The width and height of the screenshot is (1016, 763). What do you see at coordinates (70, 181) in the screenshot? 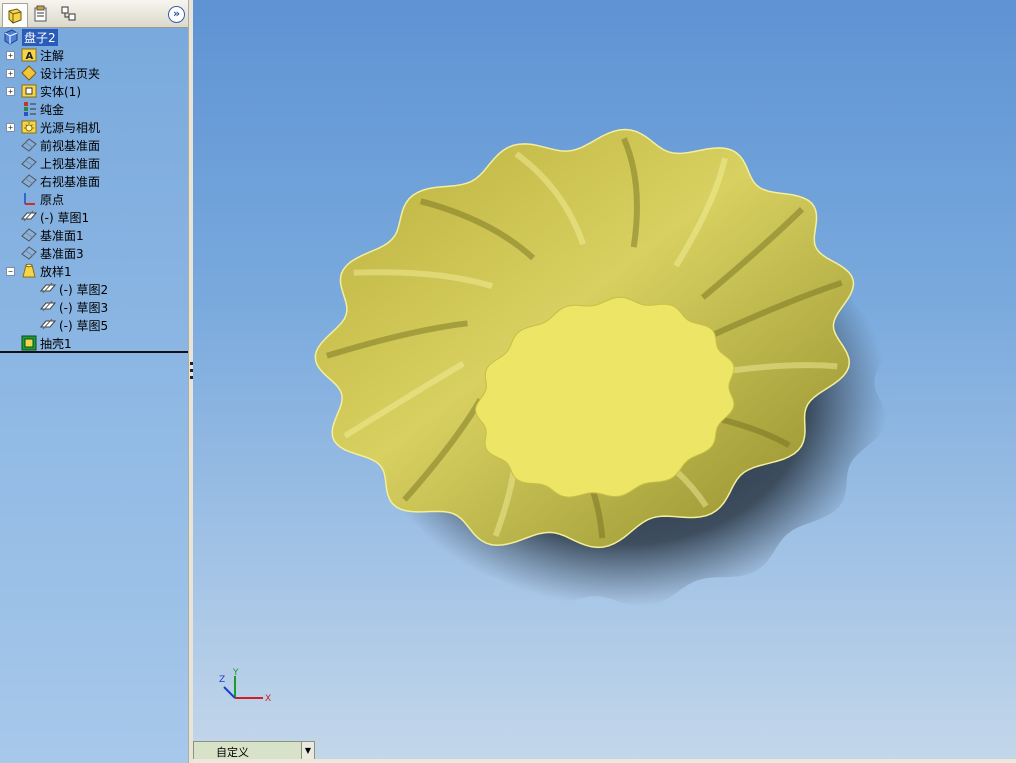
I see `tree-item-label: 右视基准面` at bounding box center [70, 181].